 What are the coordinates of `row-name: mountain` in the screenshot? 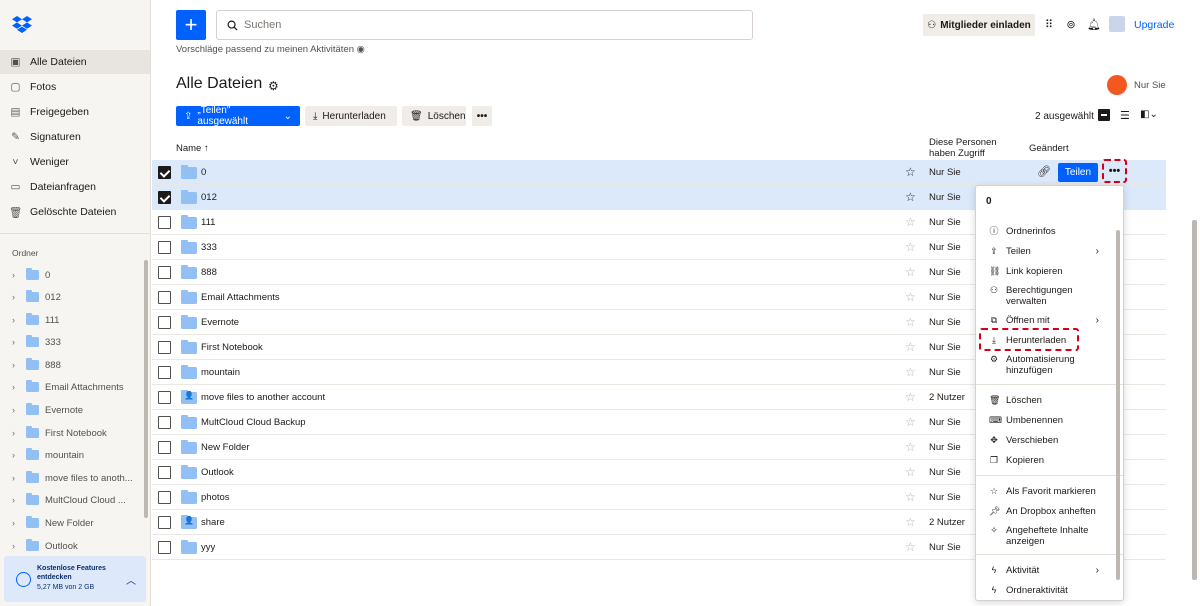 It's located at (220, 372).